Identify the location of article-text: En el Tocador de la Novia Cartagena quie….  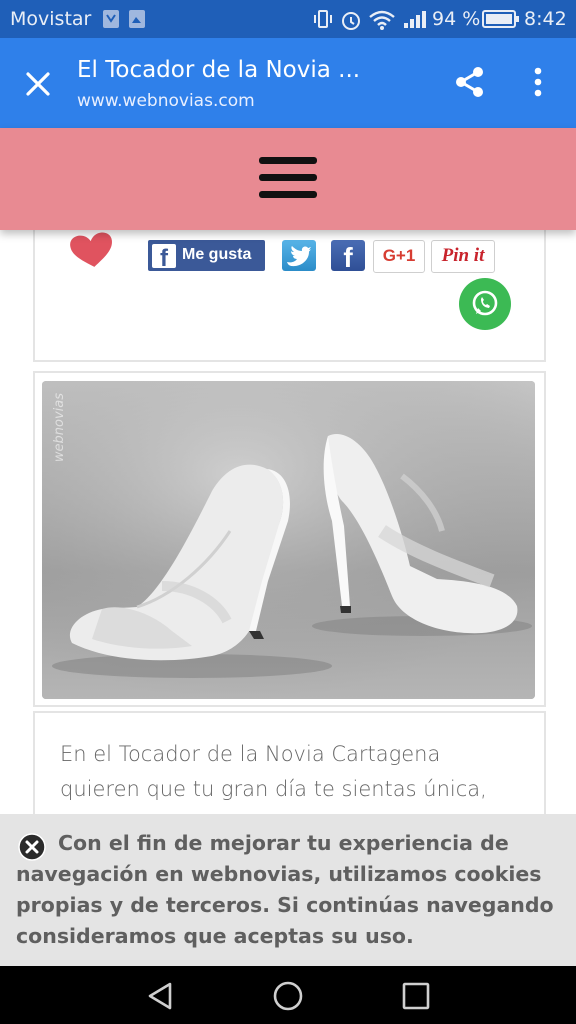
(295, 772).